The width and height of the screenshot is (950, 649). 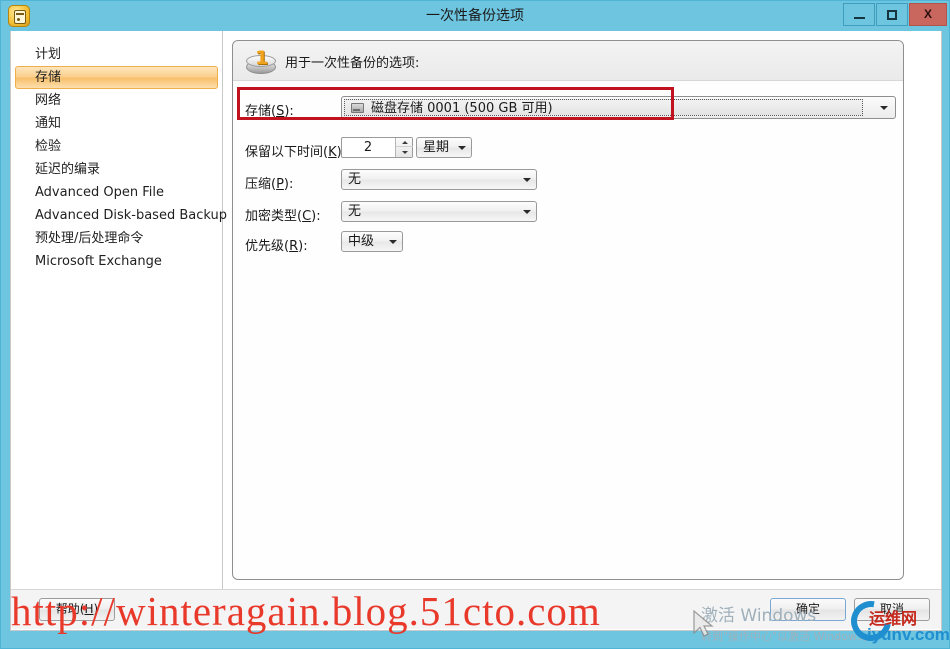 I want to click on disk-drive-icon, so click(x=357, y=108).